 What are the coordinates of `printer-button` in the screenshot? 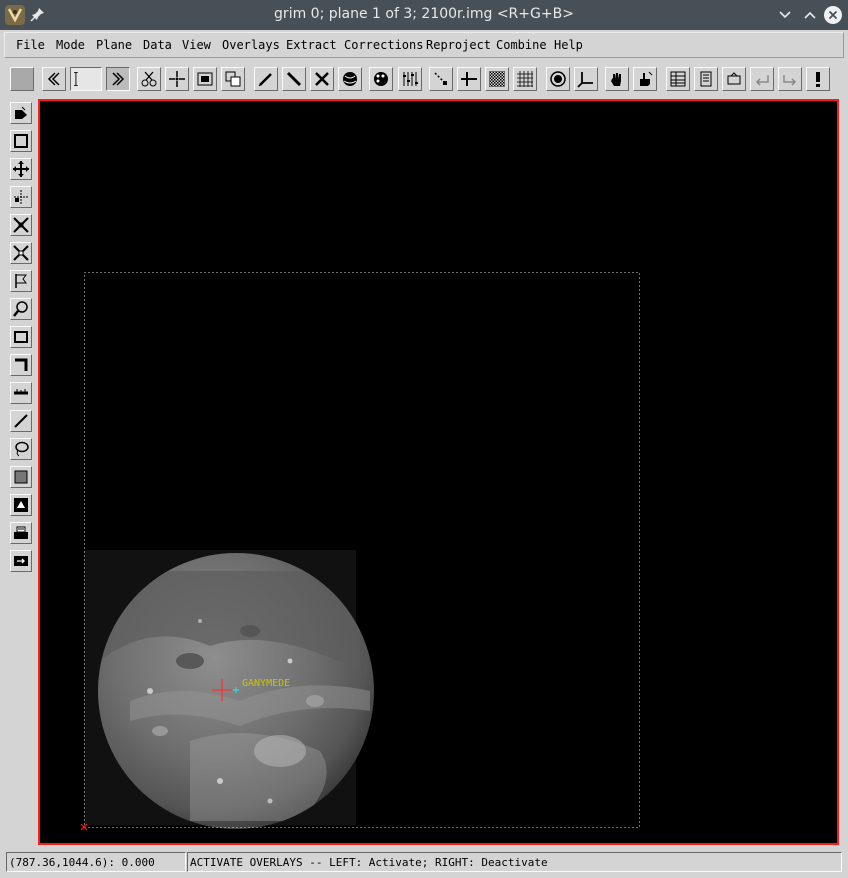 It's located at (21, 533).